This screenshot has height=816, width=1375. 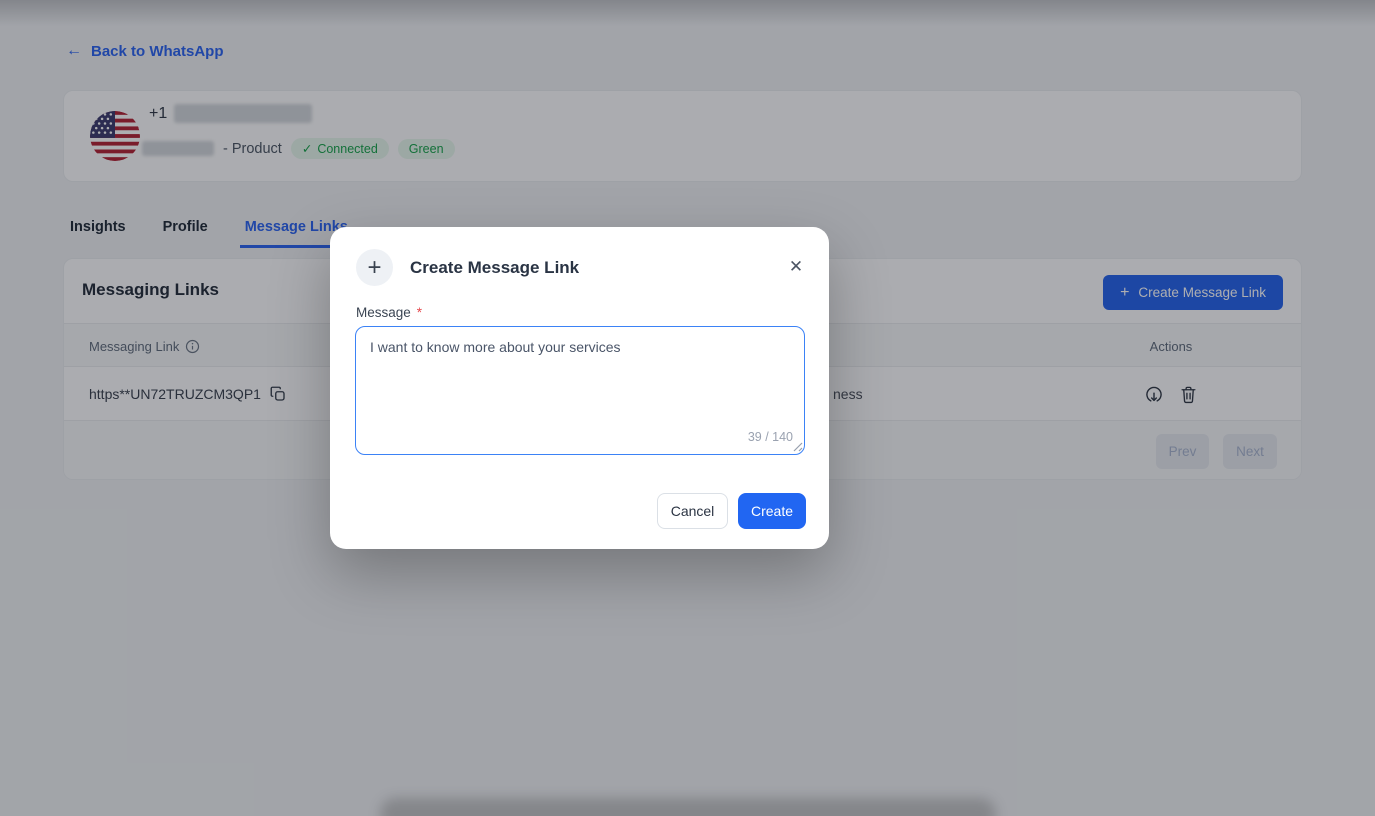 I want to click on message-field-label: Message *, so click(x=389, y=312).